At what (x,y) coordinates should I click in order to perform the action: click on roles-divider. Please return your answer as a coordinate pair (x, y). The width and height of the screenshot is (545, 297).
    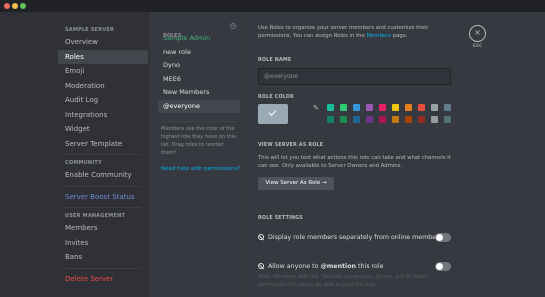
    Looking at the image, I should click on (199, 121).